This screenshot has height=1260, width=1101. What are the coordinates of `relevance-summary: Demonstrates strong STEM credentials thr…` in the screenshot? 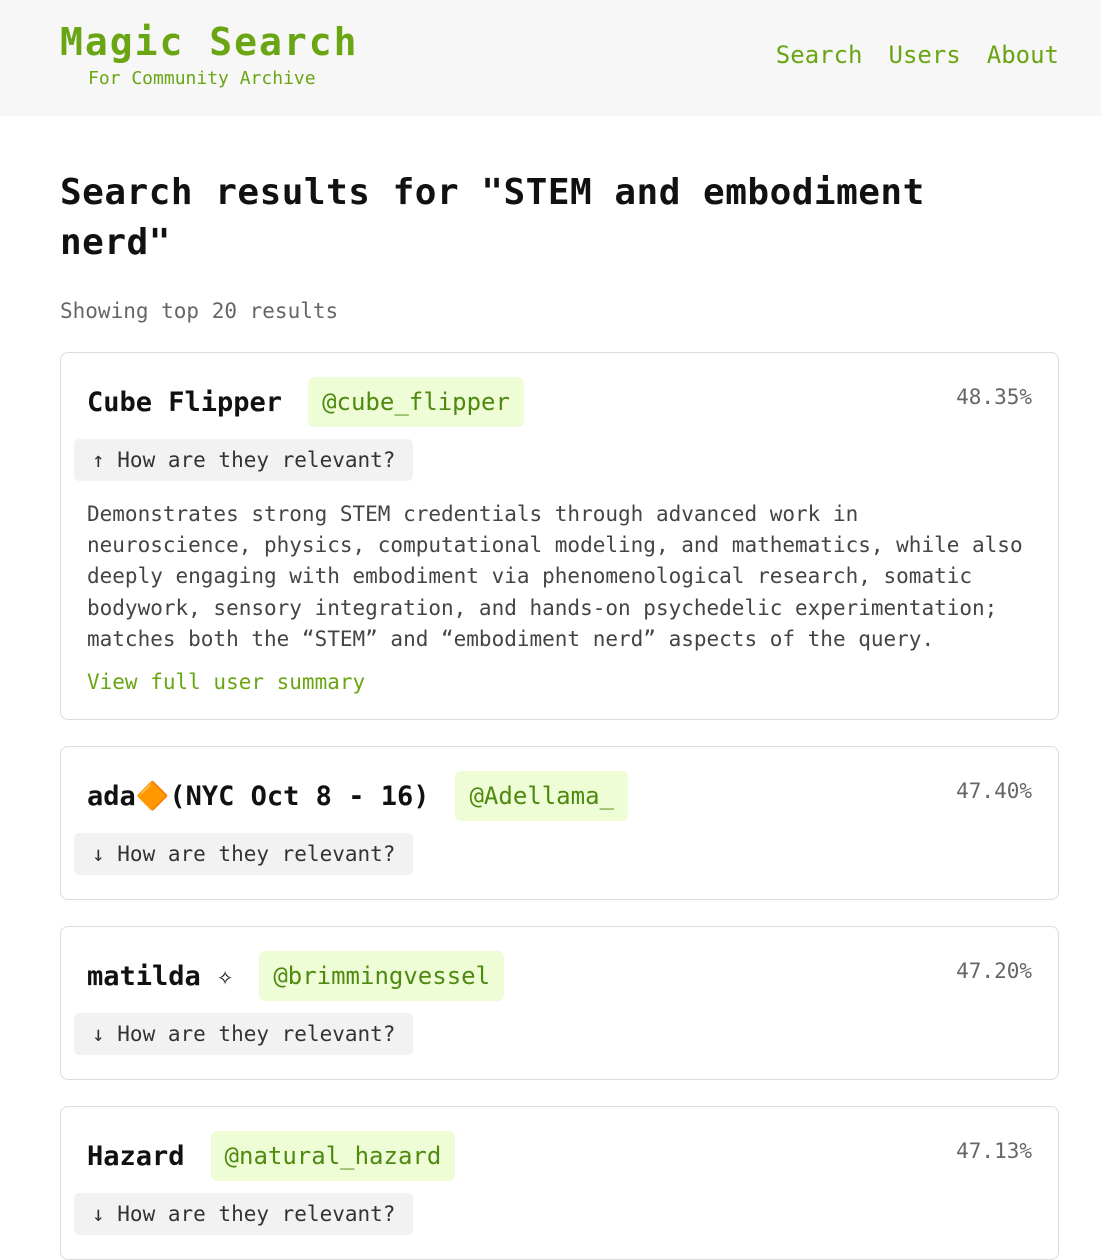 It's located at (555, 576).